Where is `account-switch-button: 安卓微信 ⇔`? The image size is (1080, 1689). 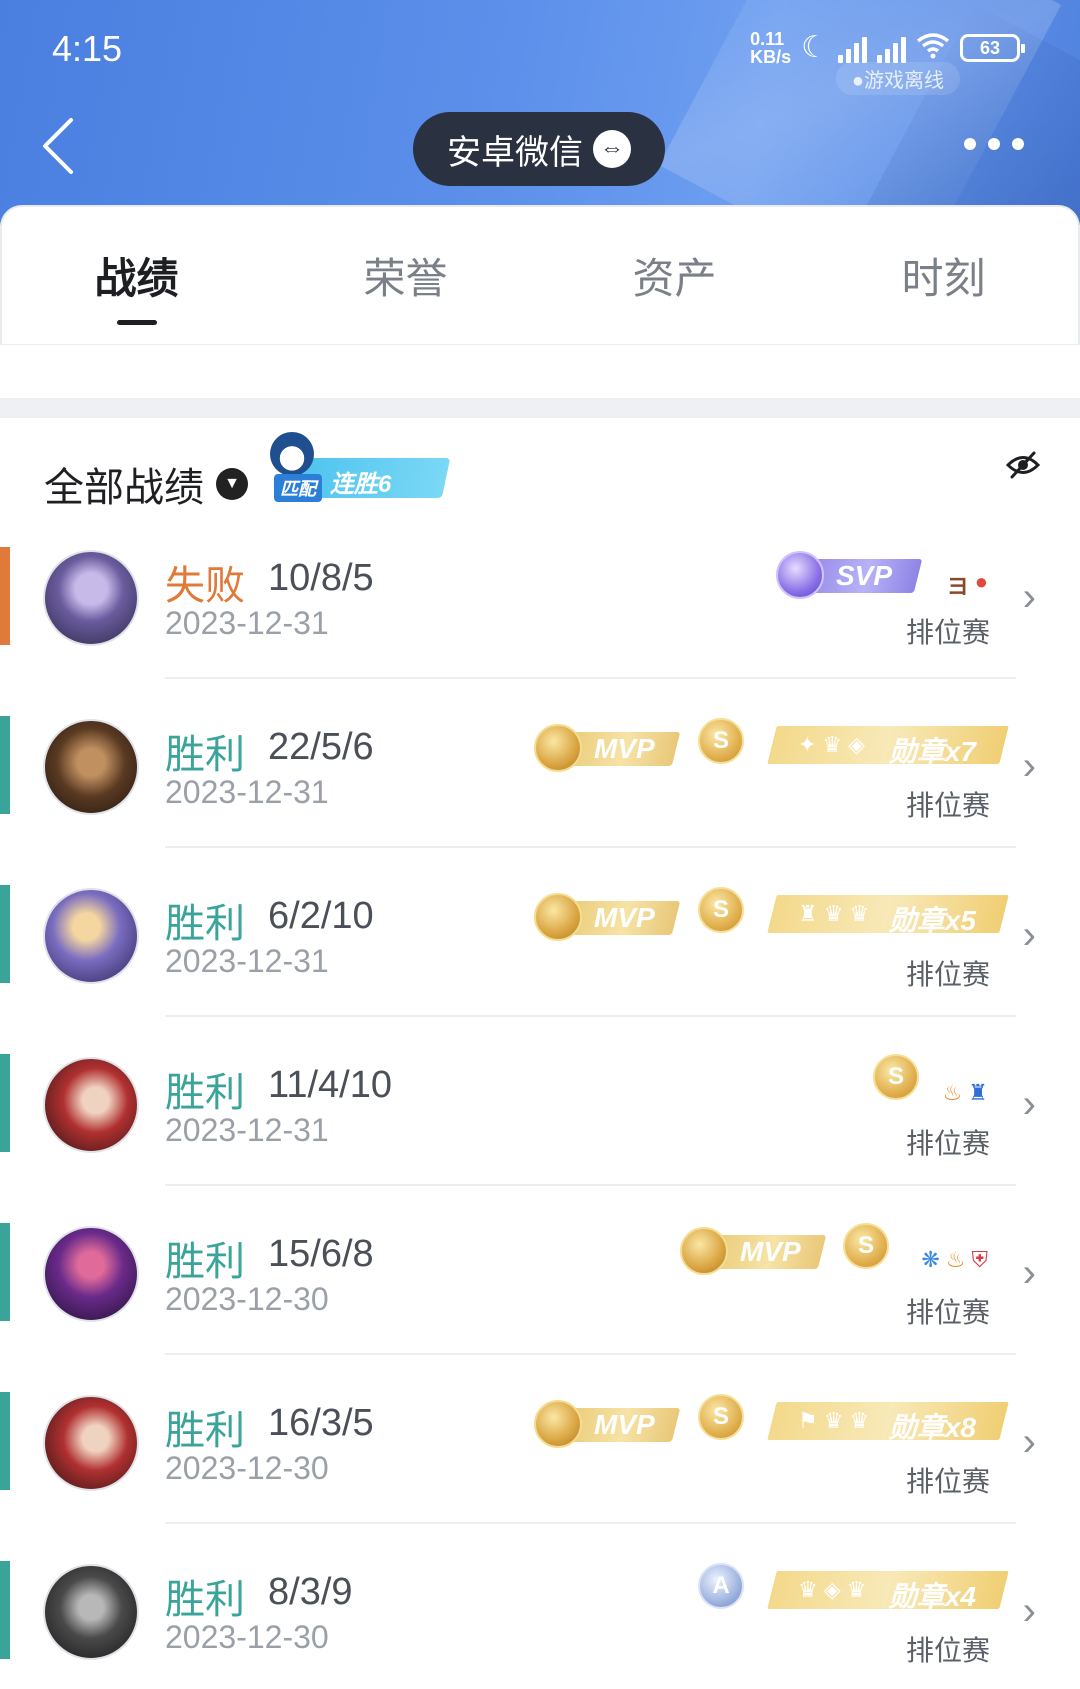
account-switch-button: 安卓微信 ⇔ is located at coordinates (539, 149).